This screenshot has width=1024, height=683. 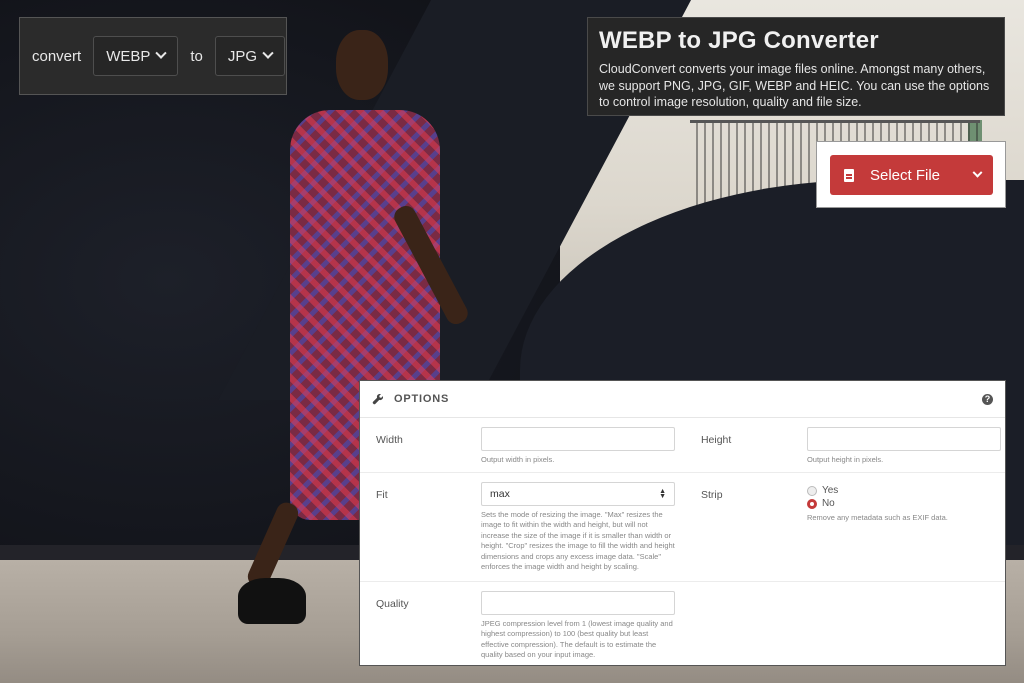 What do you see at coordinates (828, 503) in the screenshot?
I see `strip-no-label: No` at bounding box center [828, 503].